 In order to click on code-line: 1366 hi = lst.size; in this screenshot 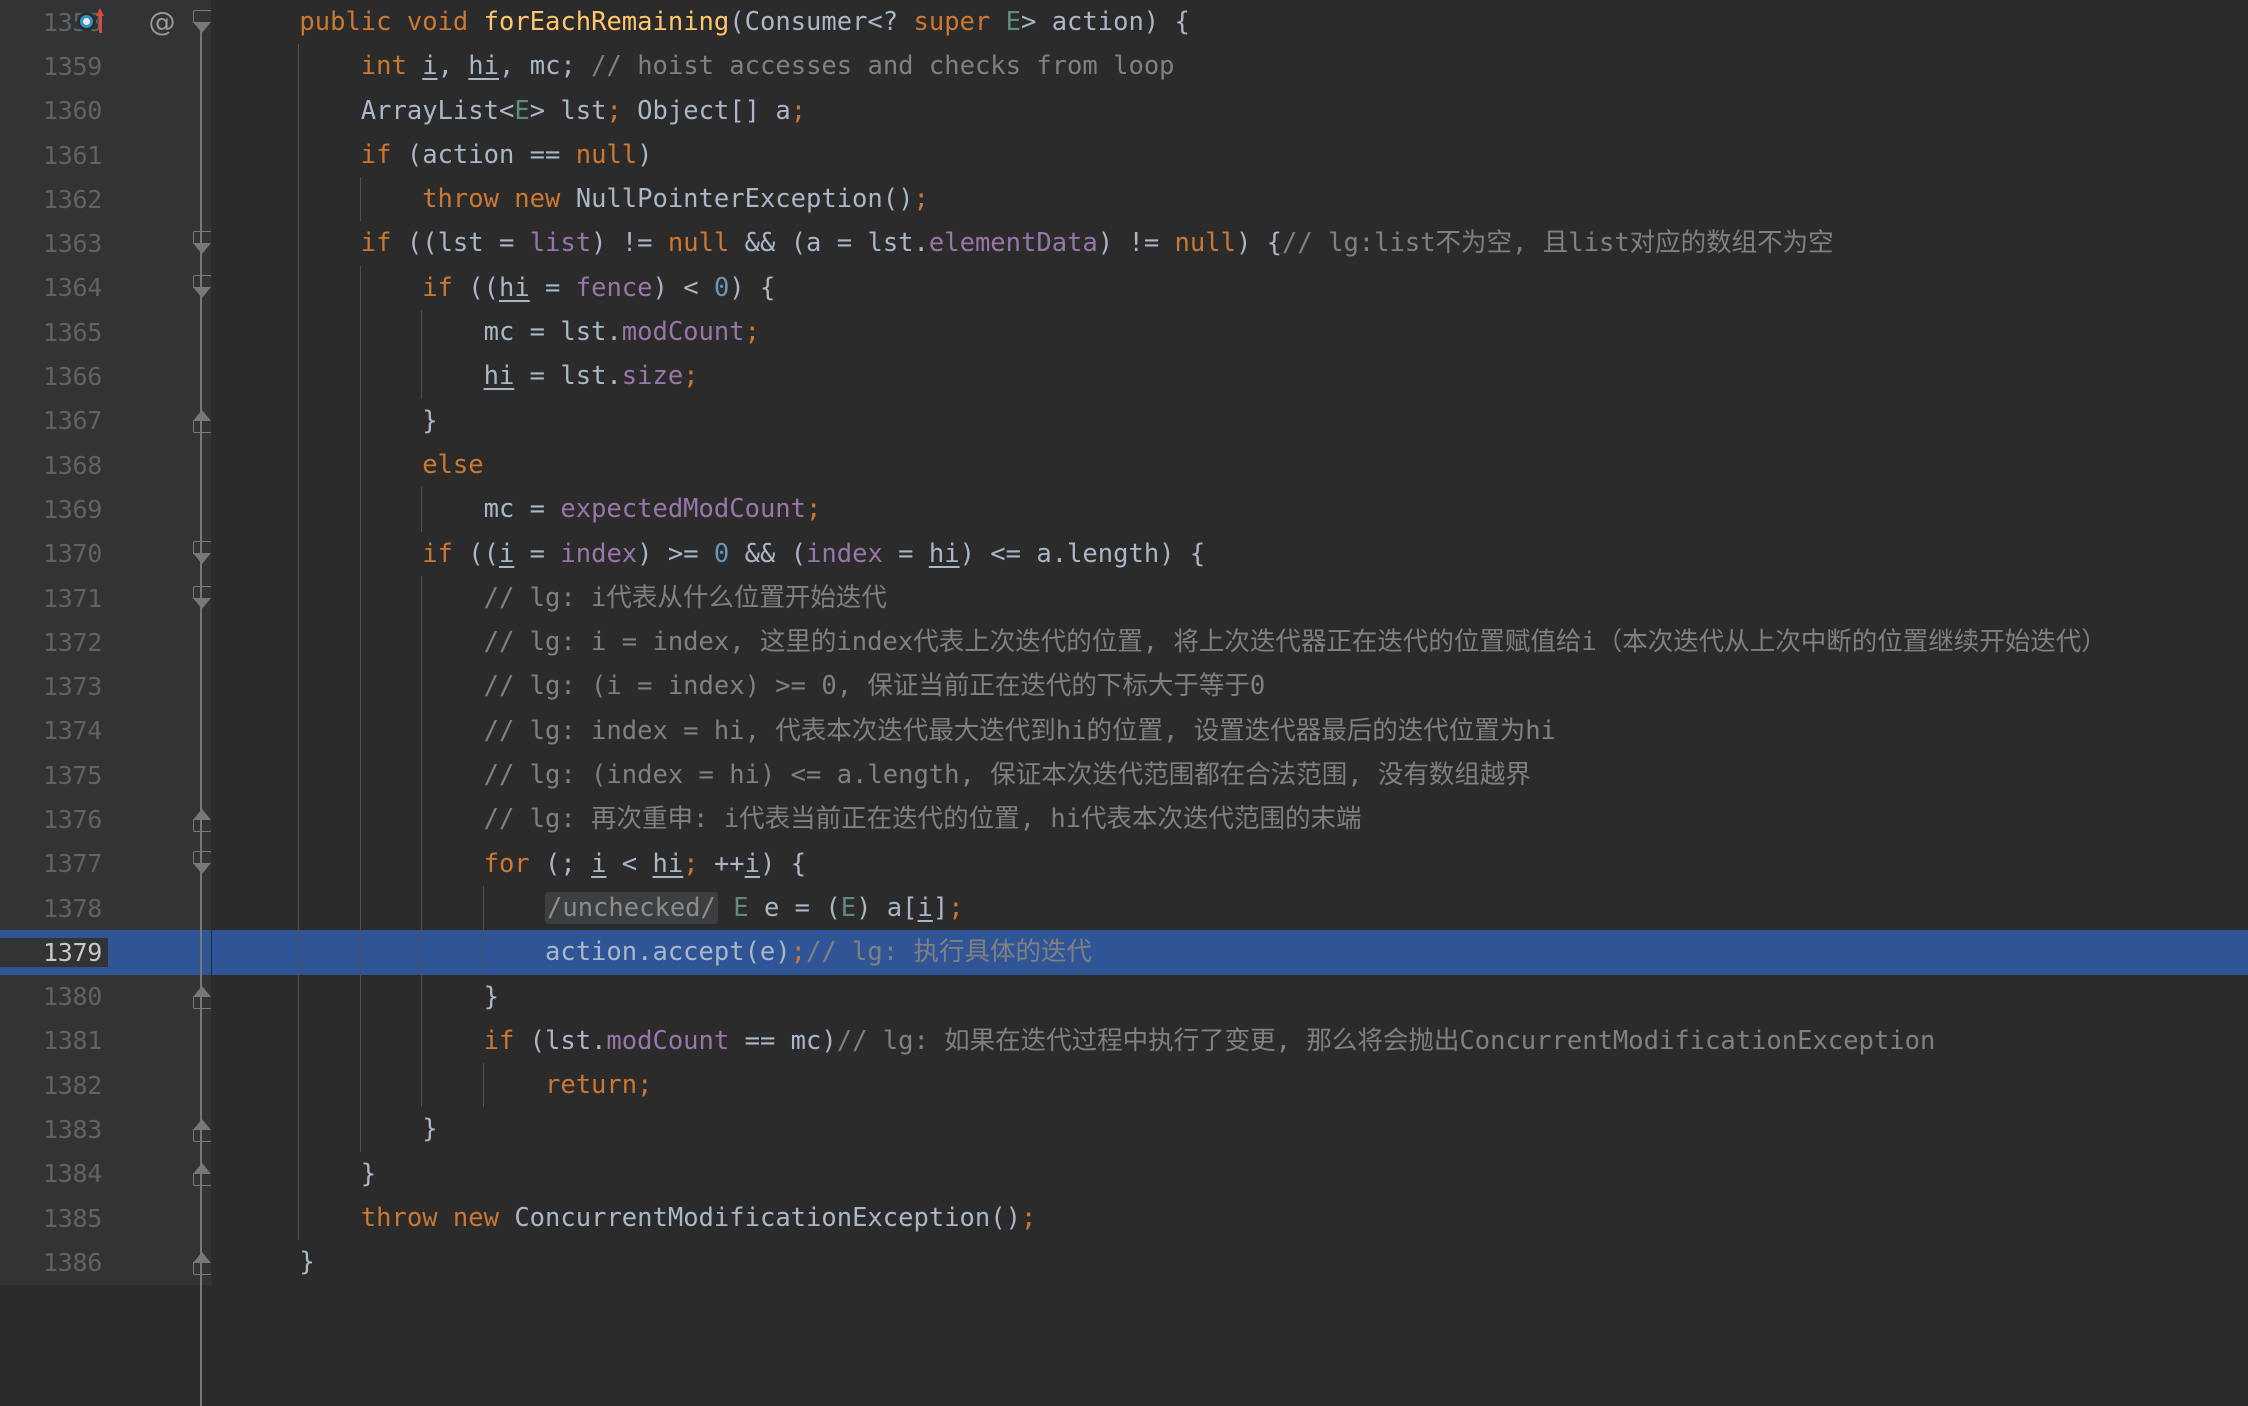, I will do `click(1124, 376)`.